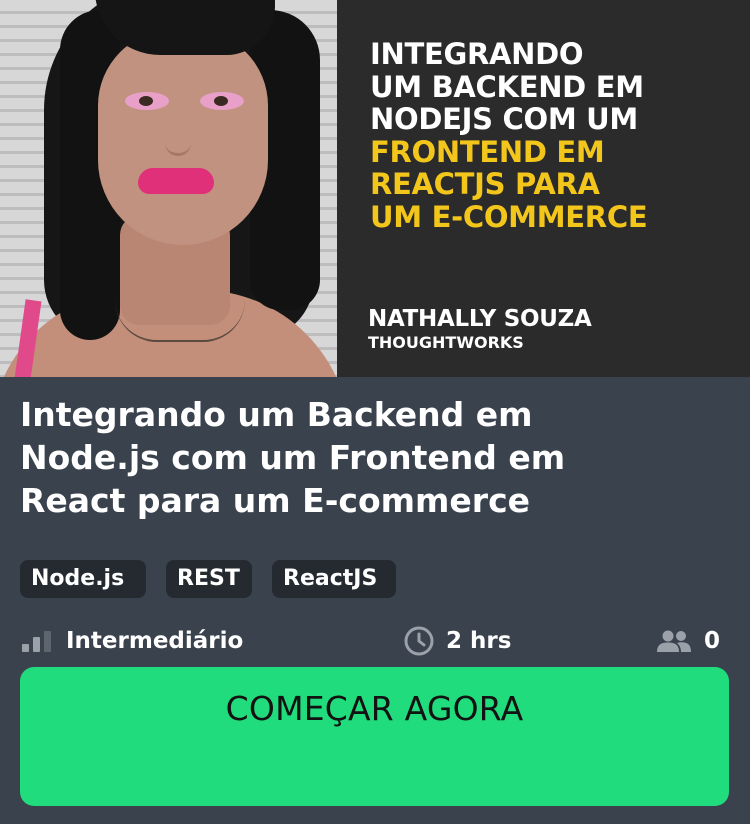  Describe the element at coordinates (480, 319) in the screenshot. I see `speaker-name: NATHALLY SOUZA` at that location.